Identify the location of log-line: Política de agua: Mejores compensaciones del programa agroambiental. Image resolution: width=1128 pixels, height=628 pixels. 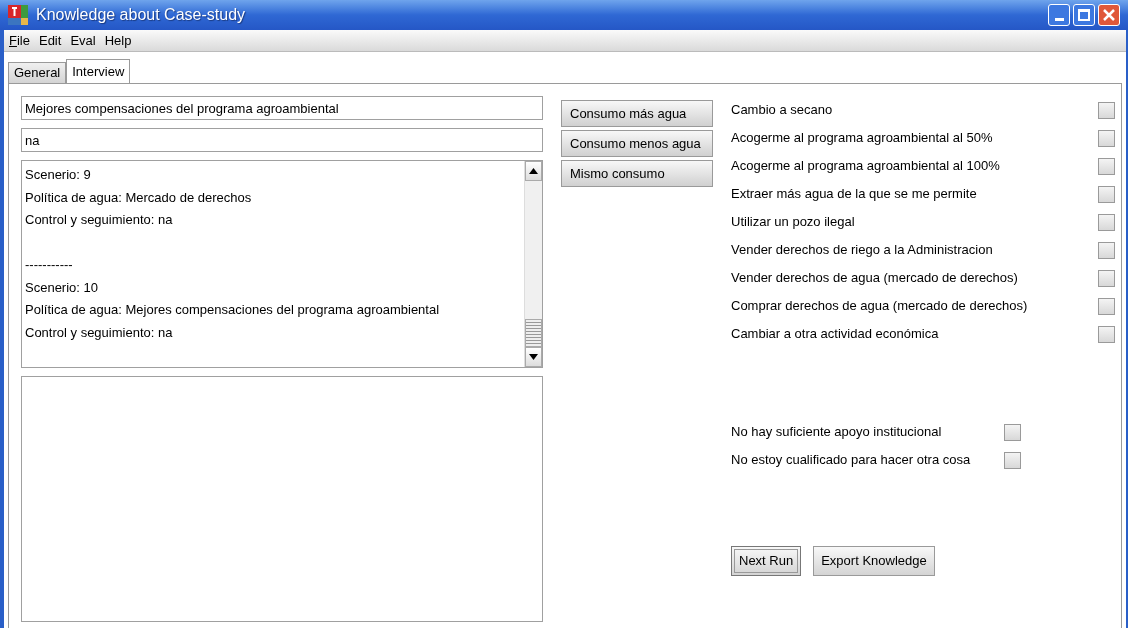
(233, 310).